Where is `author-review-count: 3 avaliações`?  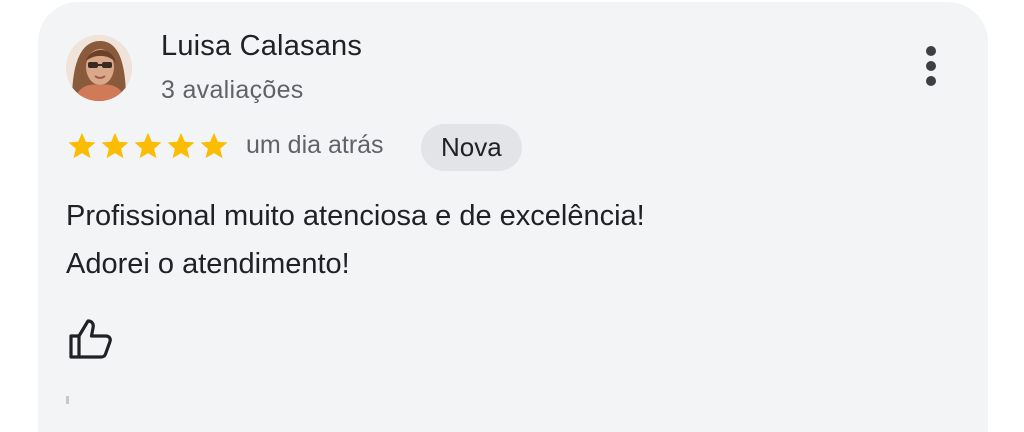 author-review-count: 3 avaliações is located at coordinates (232, 90).